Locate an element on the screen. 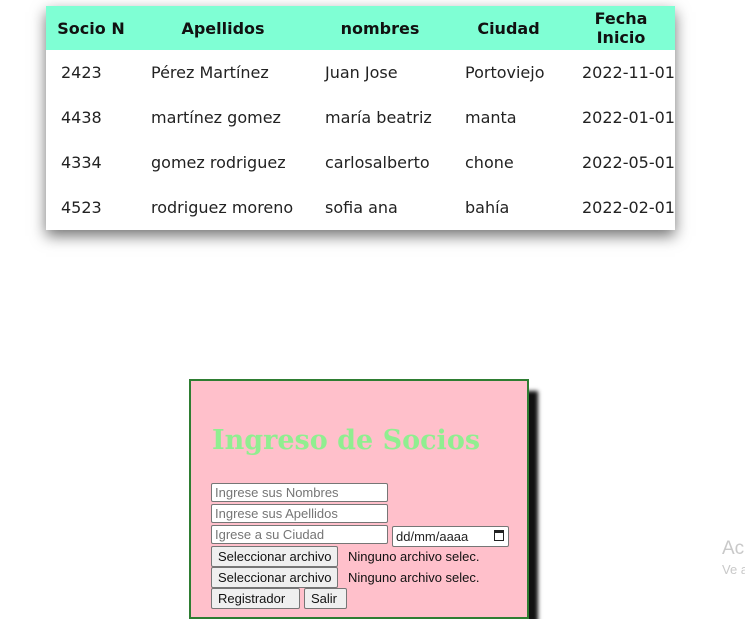 Image resolution: width=745 pixels, height=619 pixels. fecha-date-input: dd/mm/aaaa is located at coordinates (450, 536).